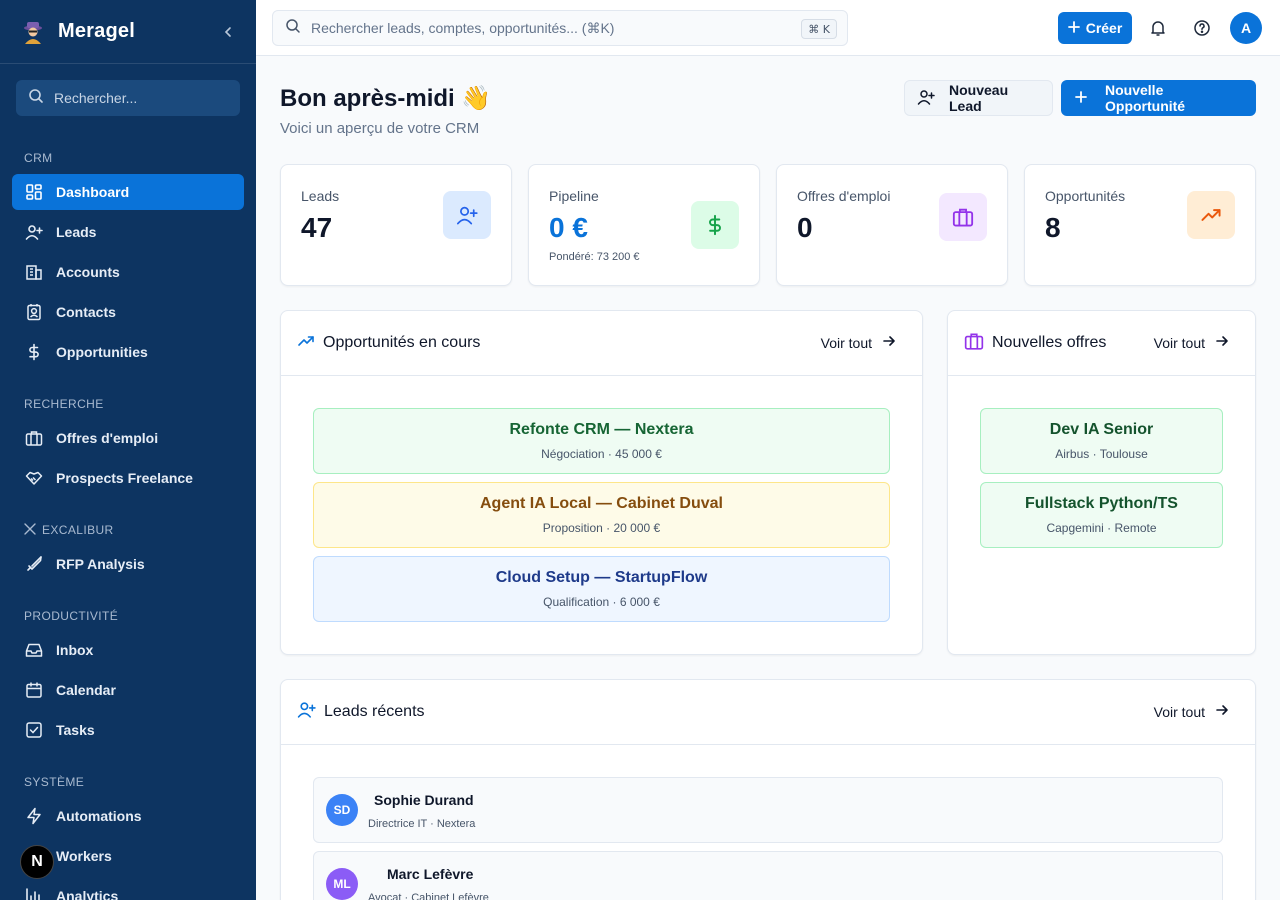 The image size is (1280, 900). I want to click on sidebar-item-calendar: Calendar, so click(128, 690).